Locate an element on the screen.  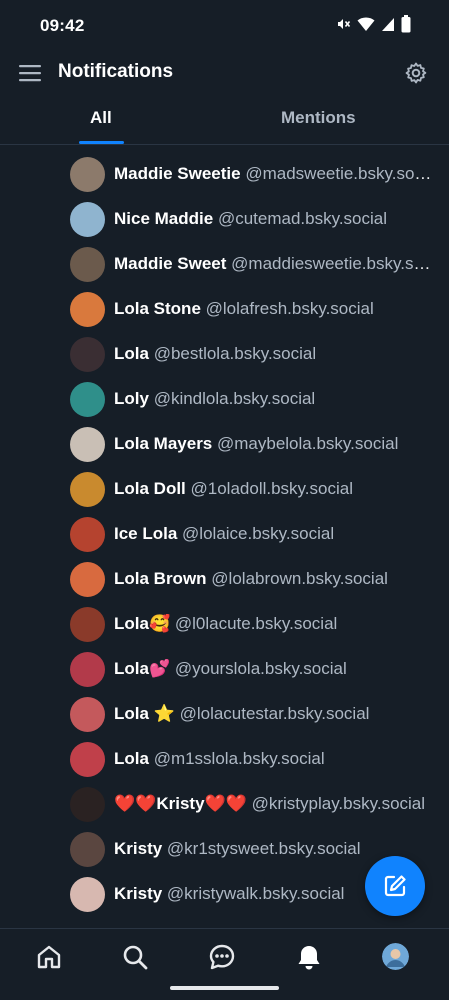
user-handle: @yourslola.bsky.social is located at coordinates (260, 668).